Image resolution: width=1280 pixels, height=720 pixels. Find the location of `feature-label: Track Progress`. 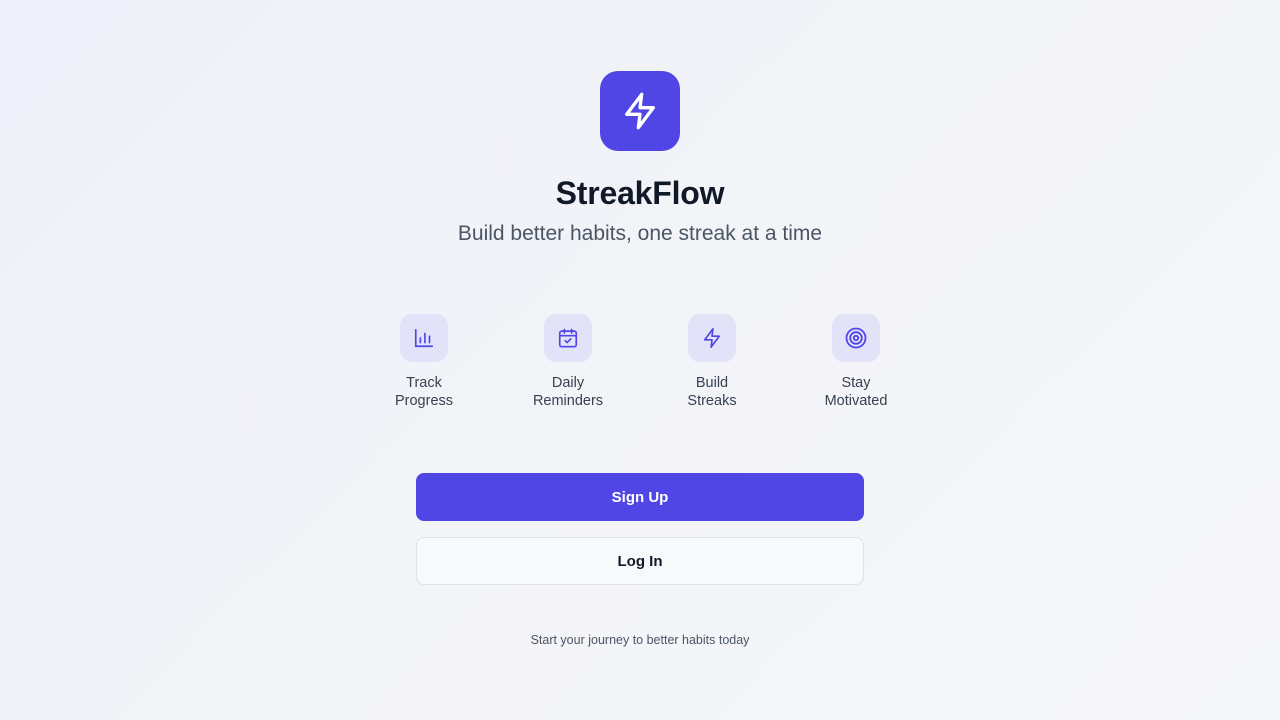

feature-label: Track Progress is located at coordinates (424, 392).